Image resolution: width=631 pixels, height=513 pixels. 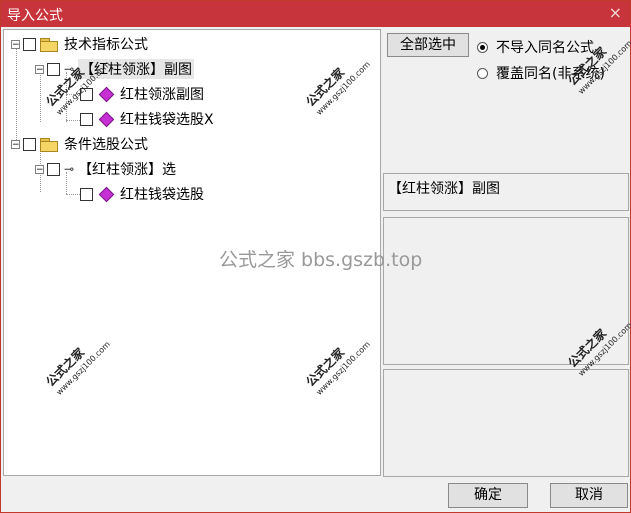 I want to click on tree-node-screening: − 条件选股公式, so click(x=79, y=144).